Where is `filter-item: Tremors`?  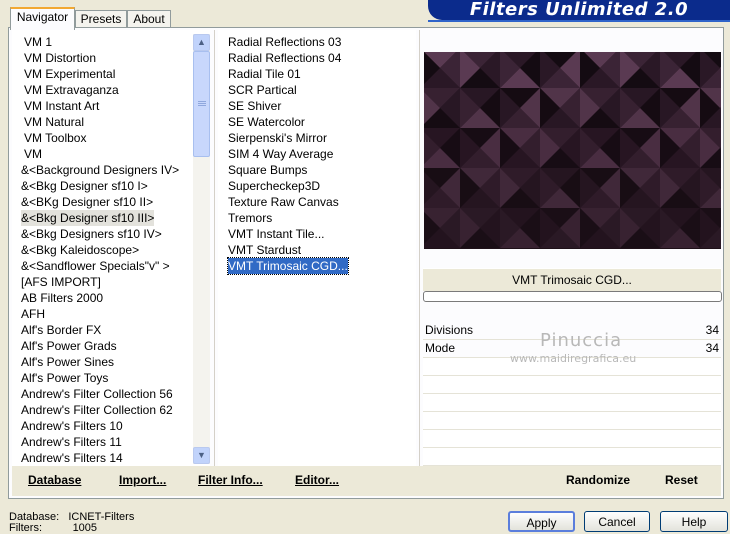
filter-item: Tremors is located at coordinates (250, 218).